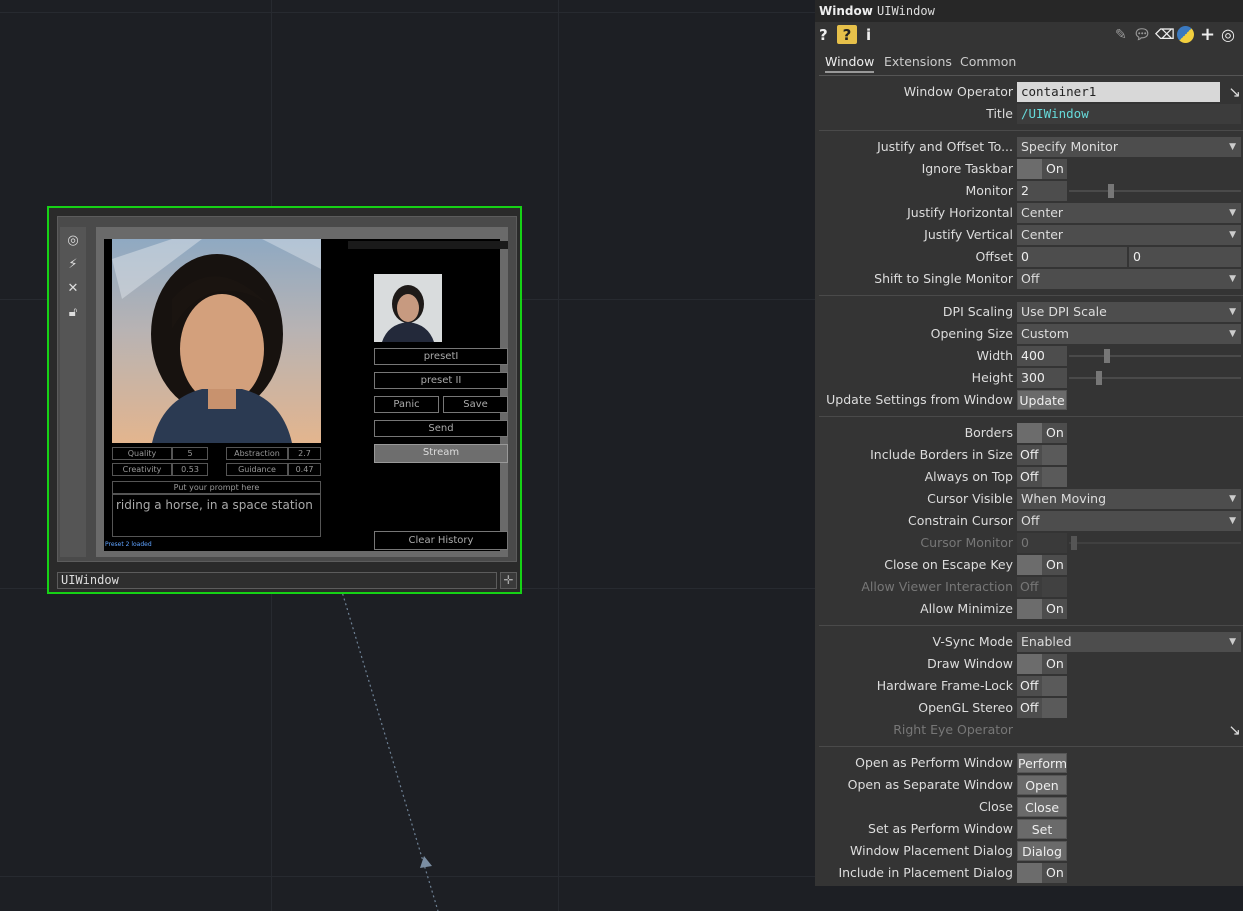 This screenshot has width=1243, height=911. I want to click on close-escape-toggle: On, so click(1042, 565).